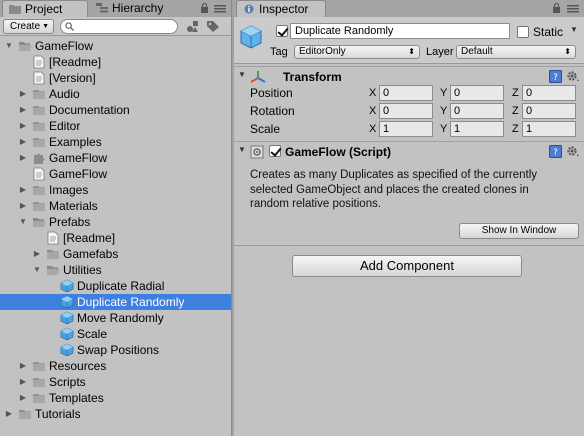 This screenshot has width=584, height=436. What do you see at coordinates (409, 76) in the screenshot?
I see `transform-header: ▼ Transform ?` at bounding box center [409, 76].